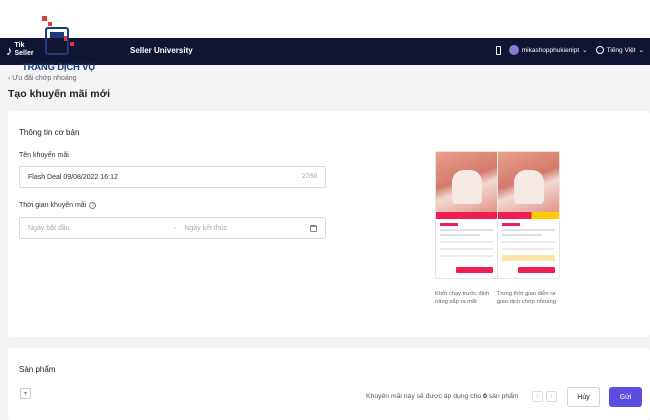  What do you see at coordinates (9, 50) in the screenshot?
I see `tiktok-logo-icon: ♪` at bounding box center [9, 50].